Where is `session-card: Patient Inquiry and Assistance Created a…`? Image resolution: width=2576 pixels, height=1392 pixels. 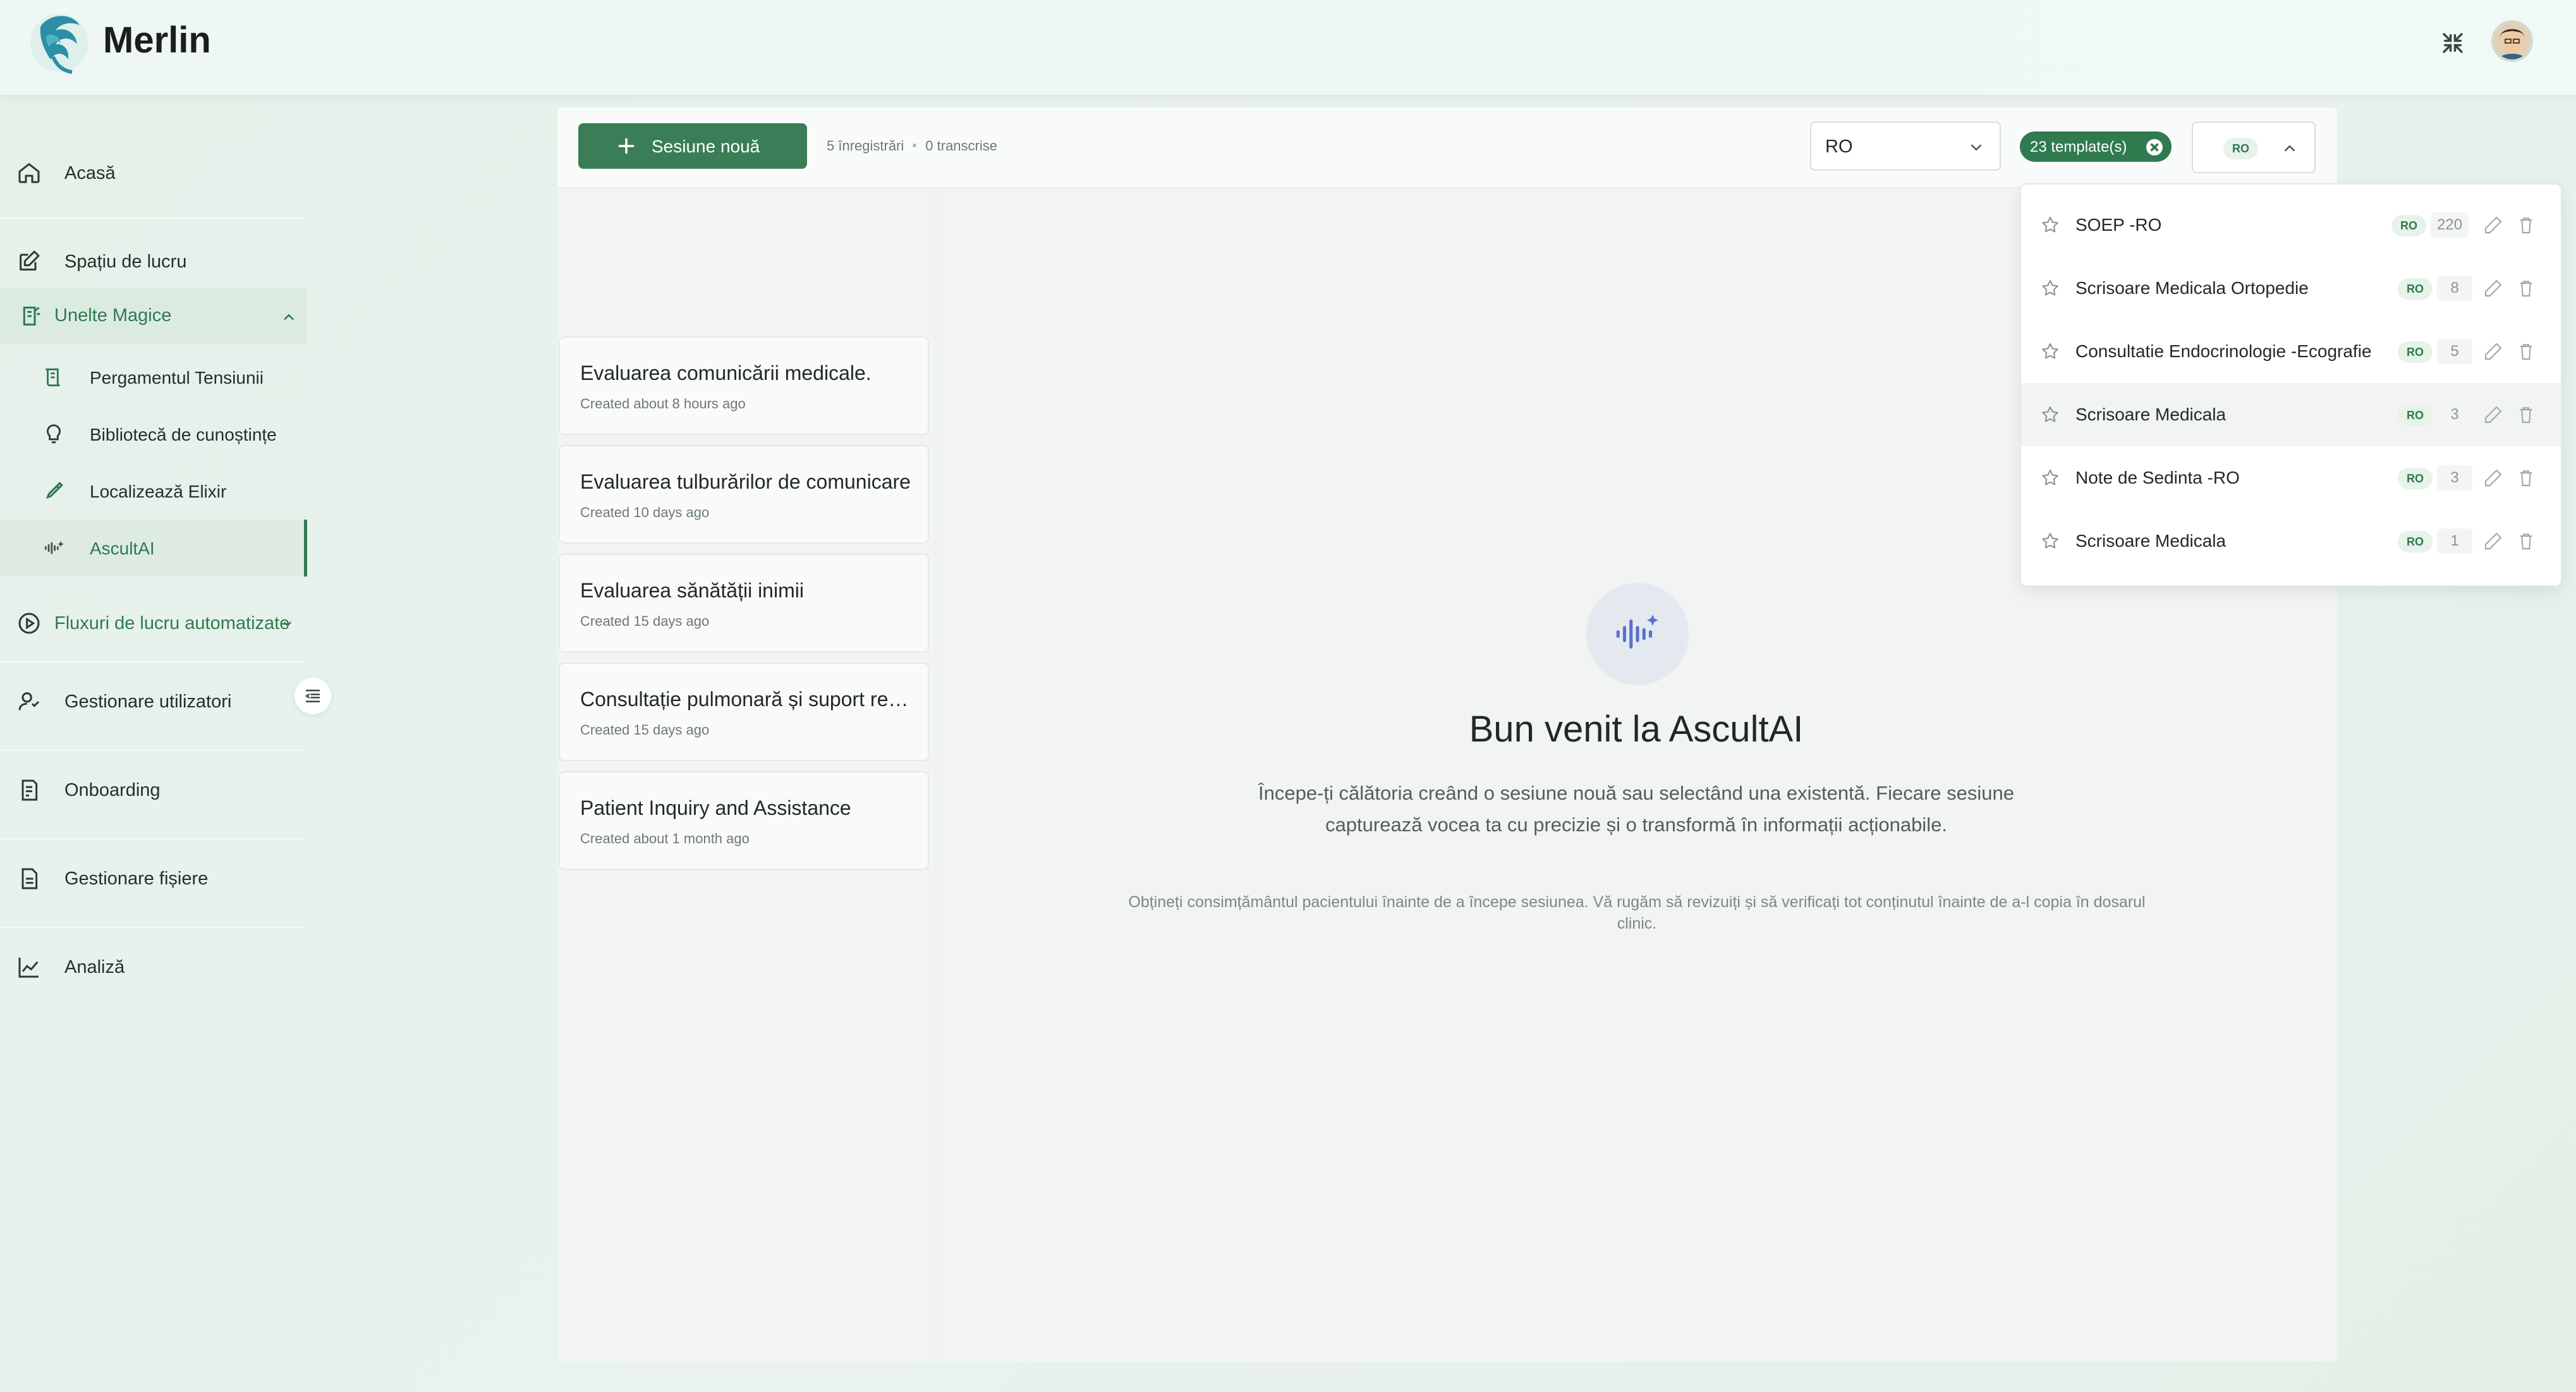 session-card: Patient Inquiry and Assistance Created a… is located at coordinates (744, 820).